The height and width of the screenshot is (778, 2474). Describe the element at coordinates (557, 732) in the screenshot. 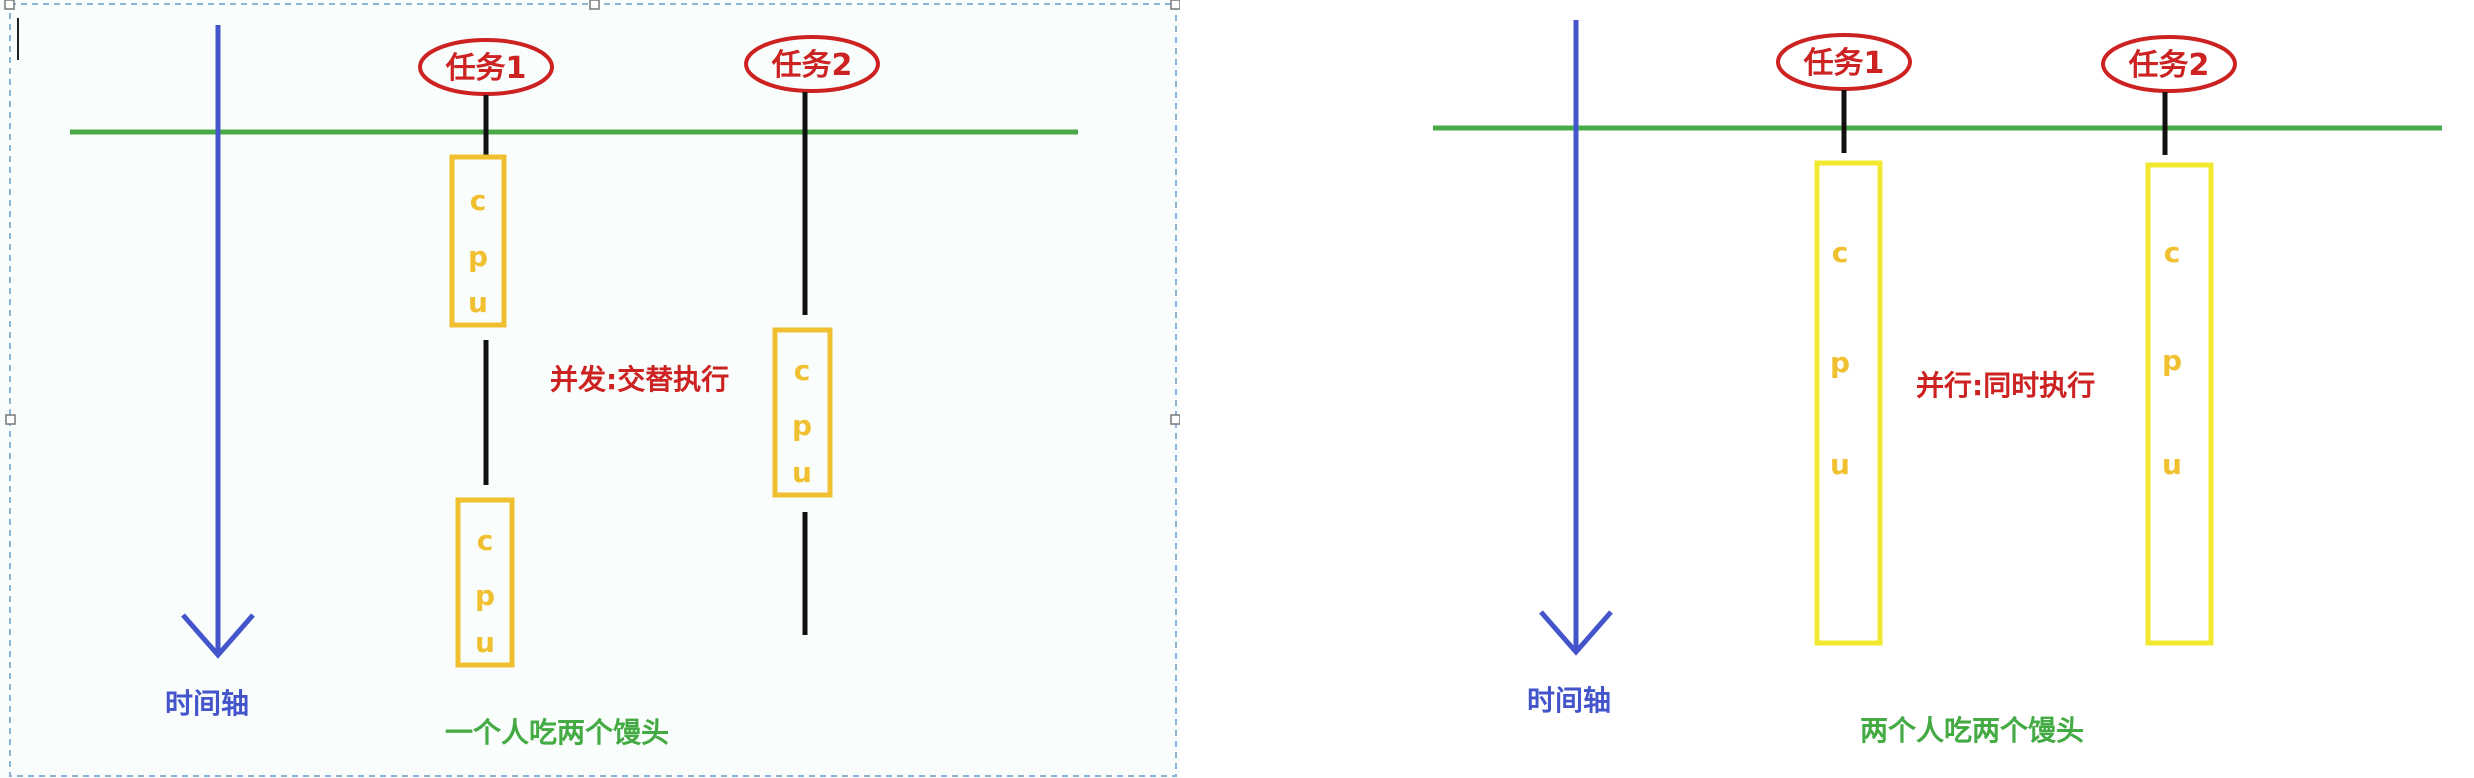

I see `caption: 一个人吃两个馒头` at that location.